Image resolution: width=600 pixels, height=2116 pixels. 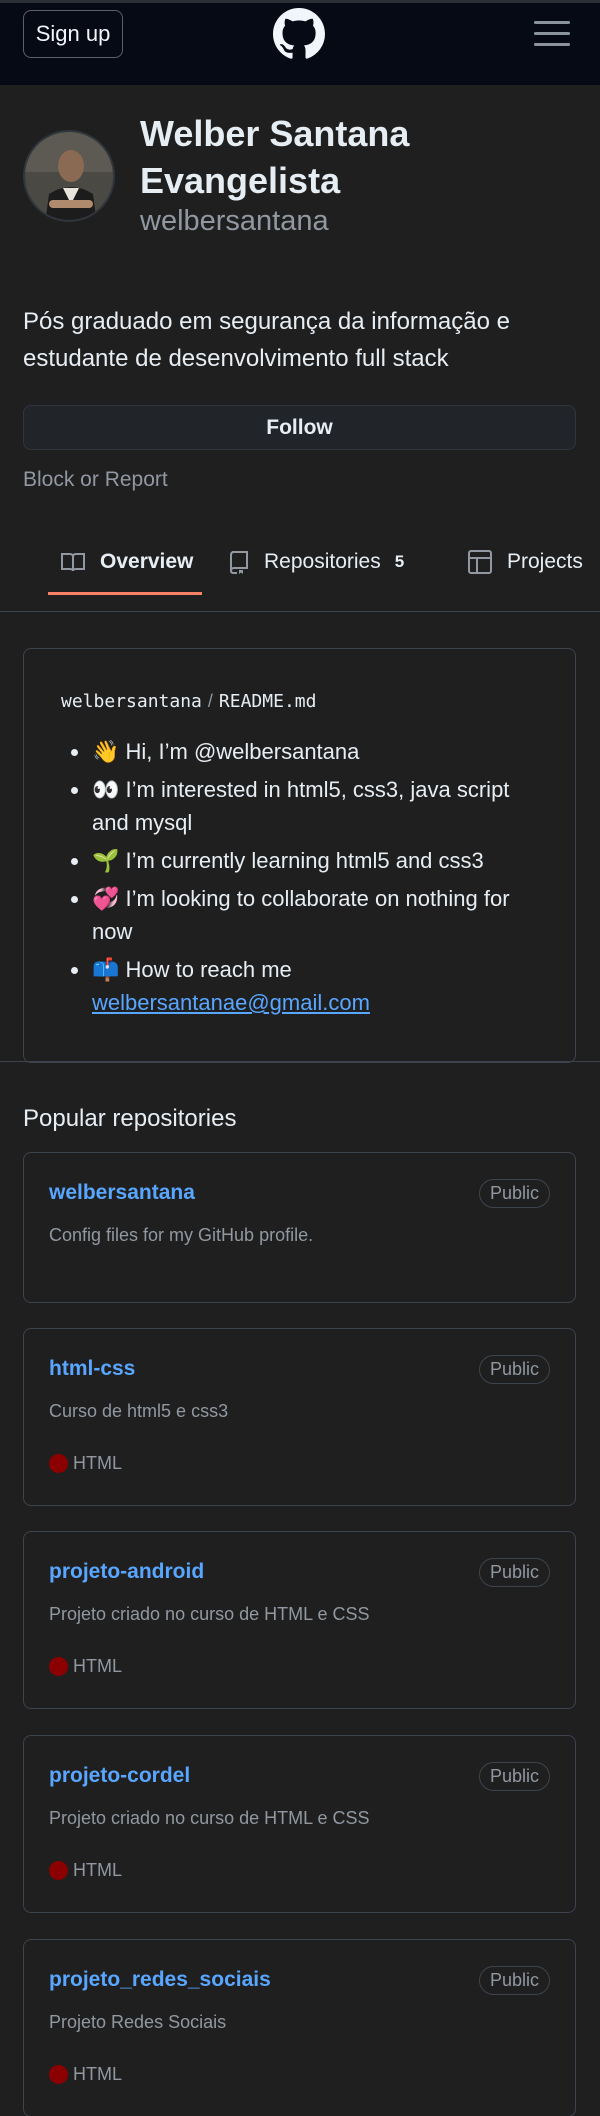 What do you see at coordinates (95, 480) in the screenshot?
I see `block-or-report-link: Block or Report` at bounding box center [95, 480].